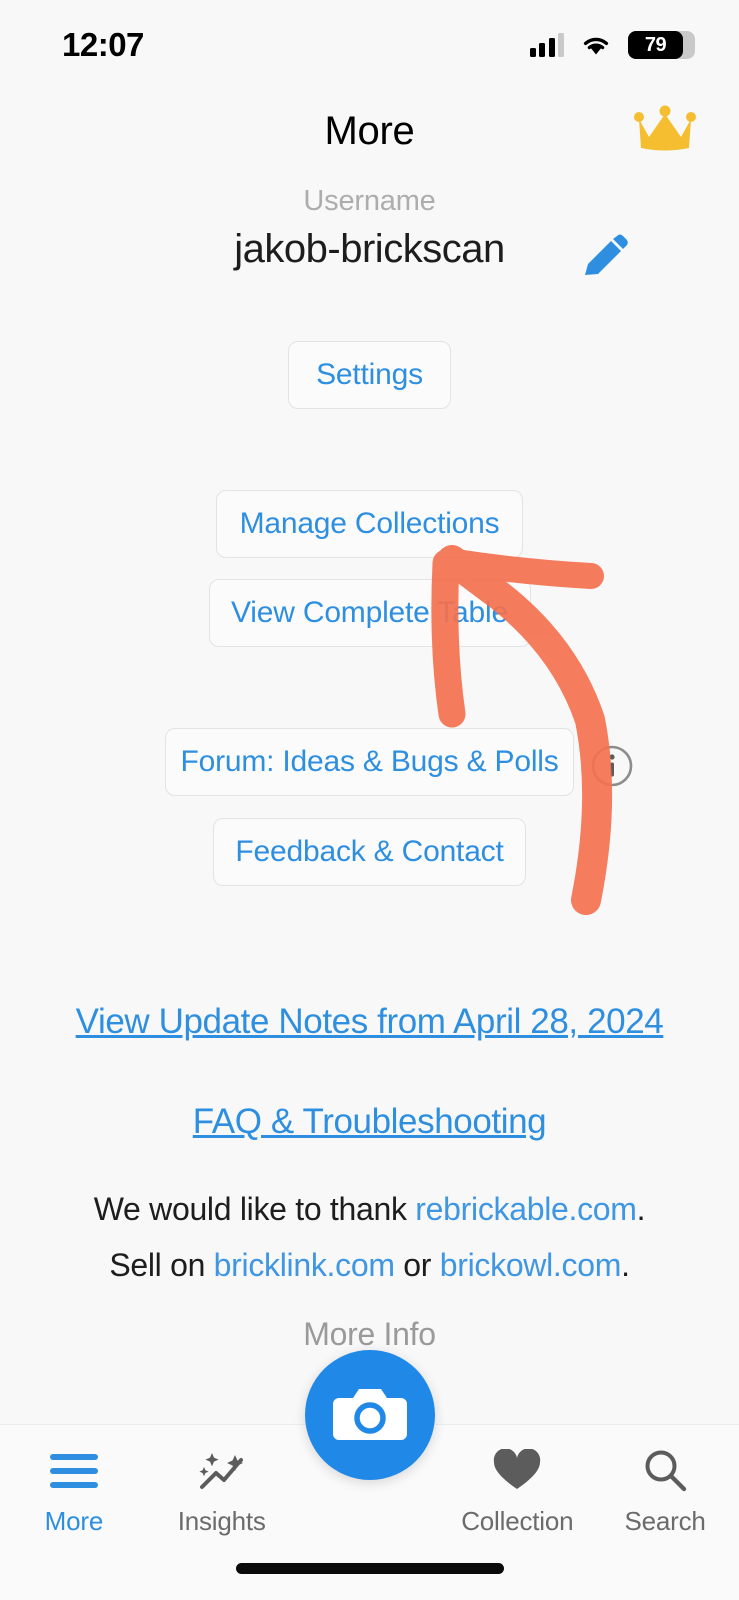 The height and width of the screenshot is (1600, 739). What do you see at coordinates (625, 1264) in the screenshot?
I see `sell-suffix-text: .` at bounding box center [625, 1264].